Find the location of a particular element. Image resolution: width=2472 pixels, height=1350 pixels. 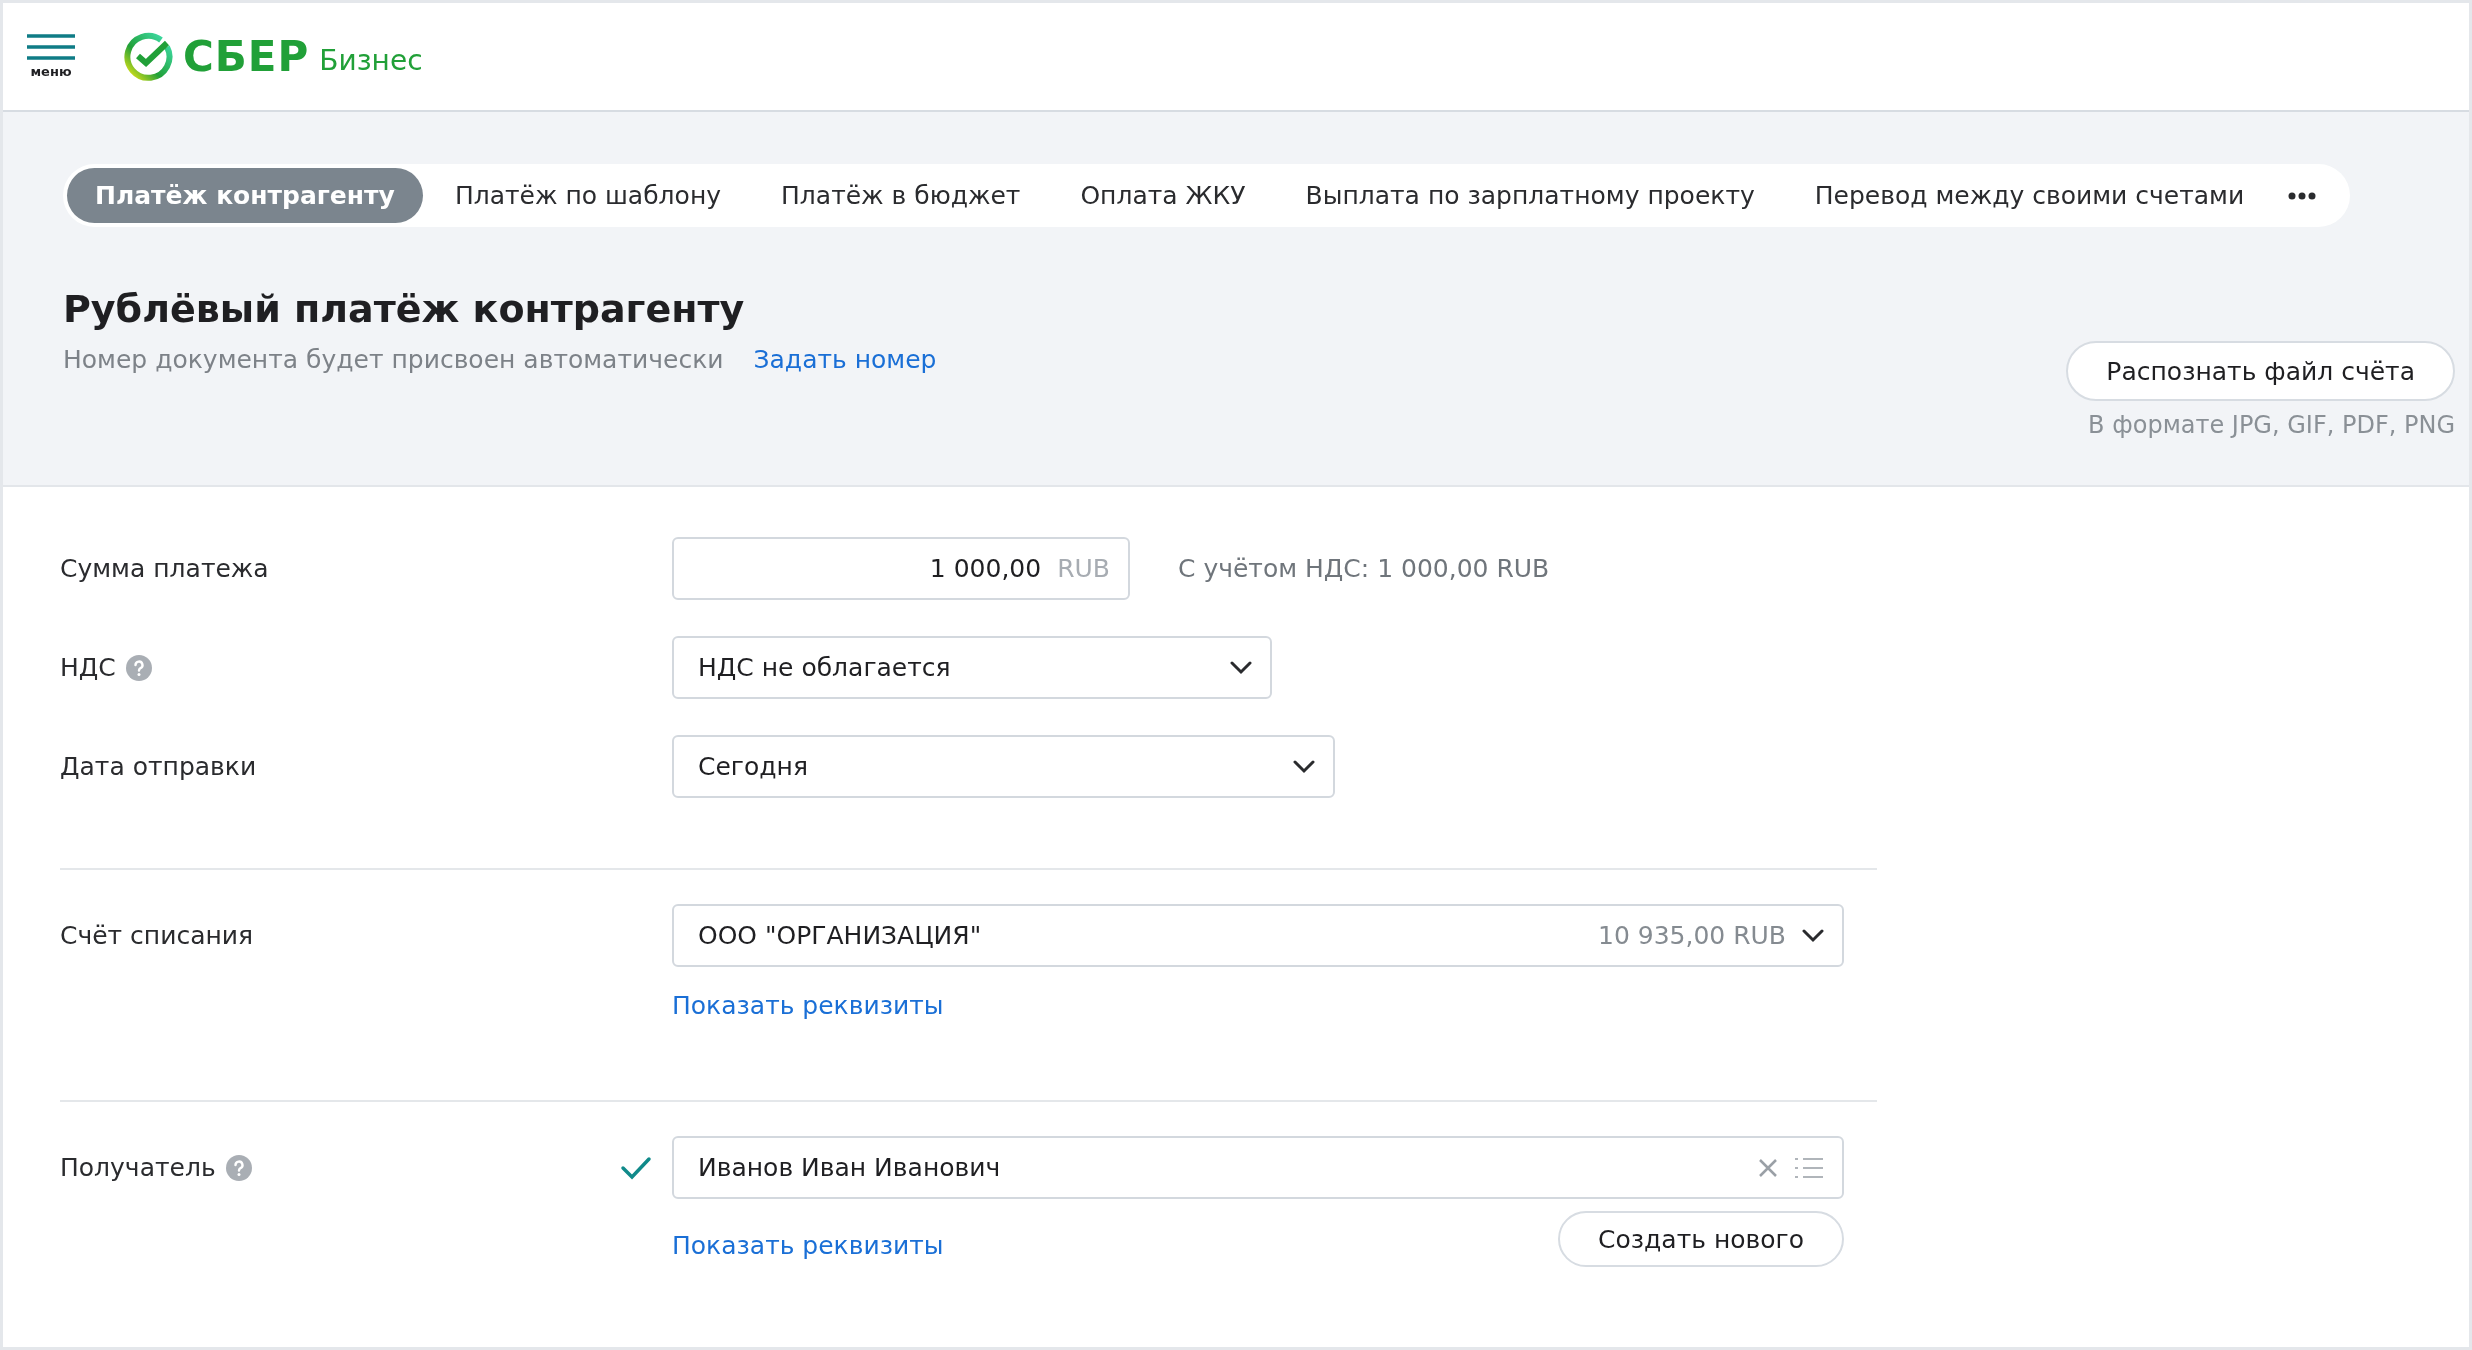

payment-tab: Платёж по шаблону is located at coordinates (588, 196).